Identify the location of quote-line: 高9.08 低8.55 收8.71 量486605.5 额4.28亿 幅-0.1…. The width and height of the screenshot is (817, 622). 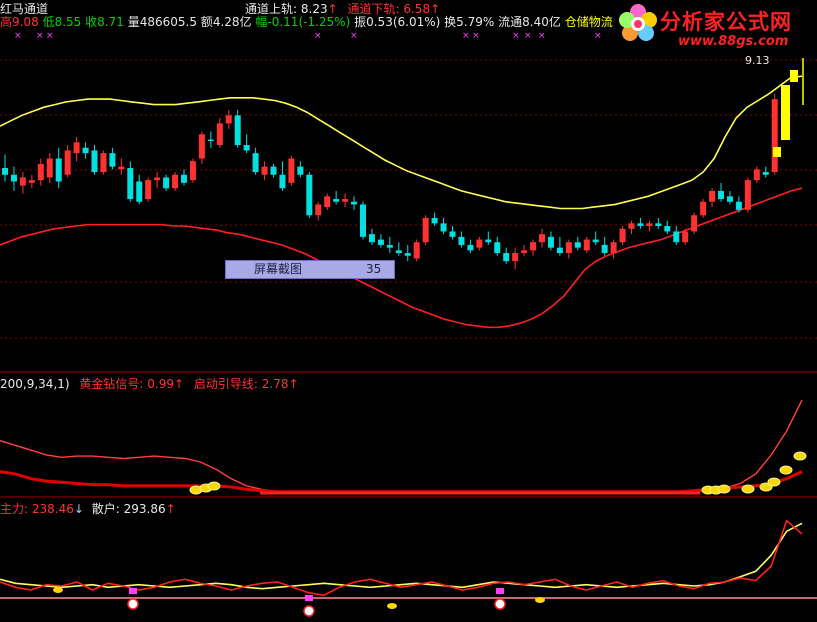
(306, 21).